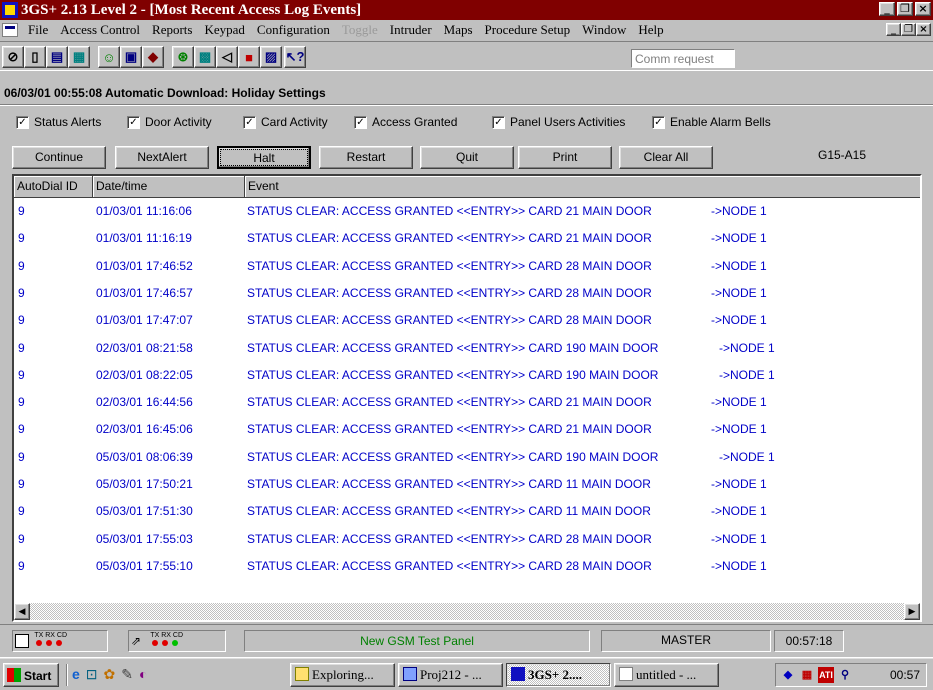 The width and height of the screenshot is (933, 690). What do you see at coordinates (92, 674) in the screenshot?
I see `desktop-icon: ⊡` at bounding box center [92, 674].